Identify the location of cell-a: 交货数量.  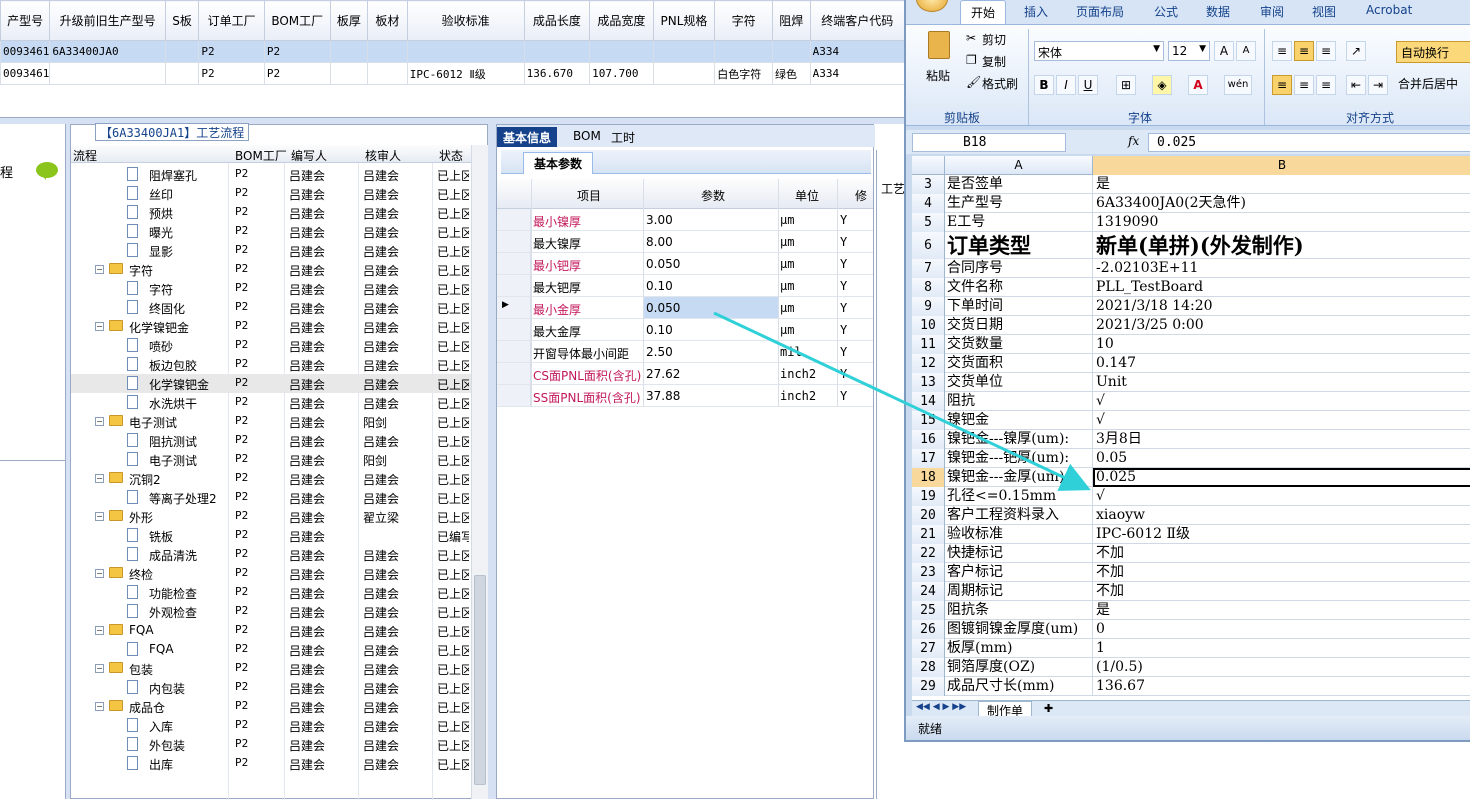
(1019, 344).